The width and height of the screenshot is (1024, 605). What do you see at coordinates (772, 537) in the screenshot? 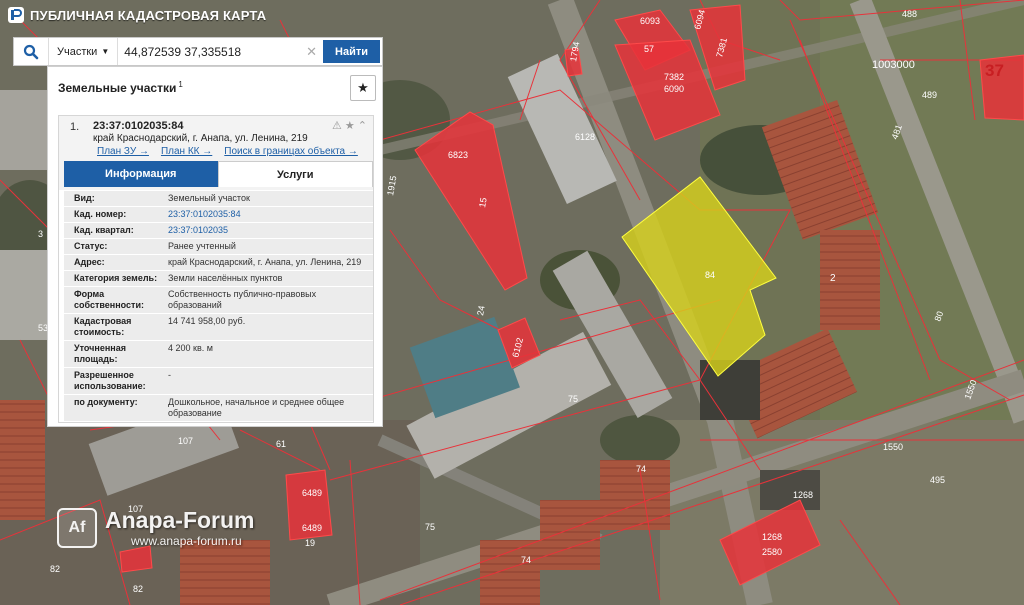
I see `label-1268-b: 1268` at bounding box center [772, 537].